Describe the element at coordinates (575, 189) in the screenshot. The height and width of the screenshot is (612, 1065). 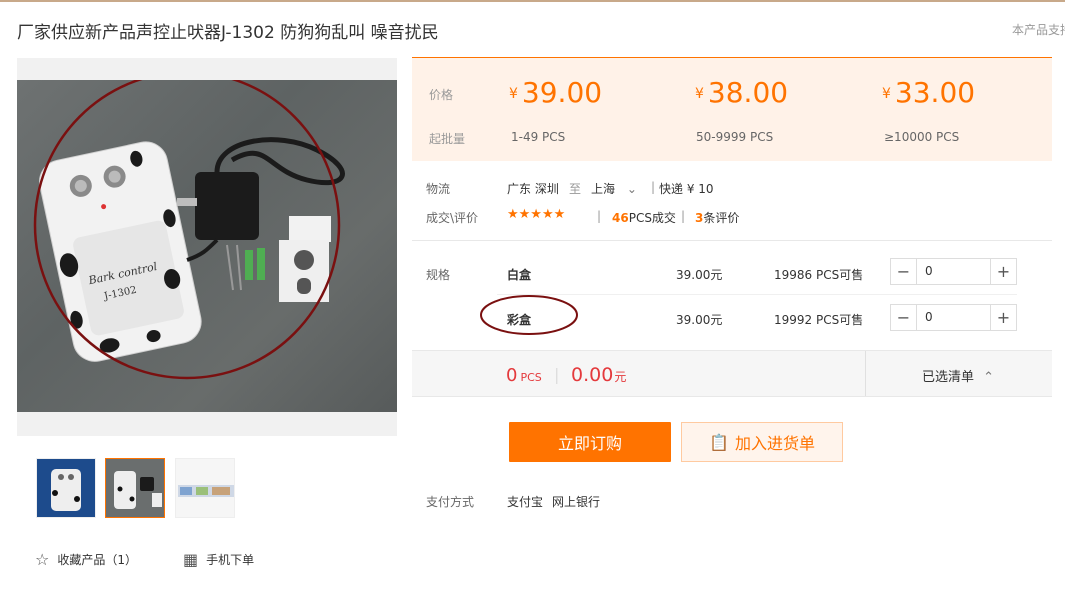
I see `ship-to-word: 至` at that location.